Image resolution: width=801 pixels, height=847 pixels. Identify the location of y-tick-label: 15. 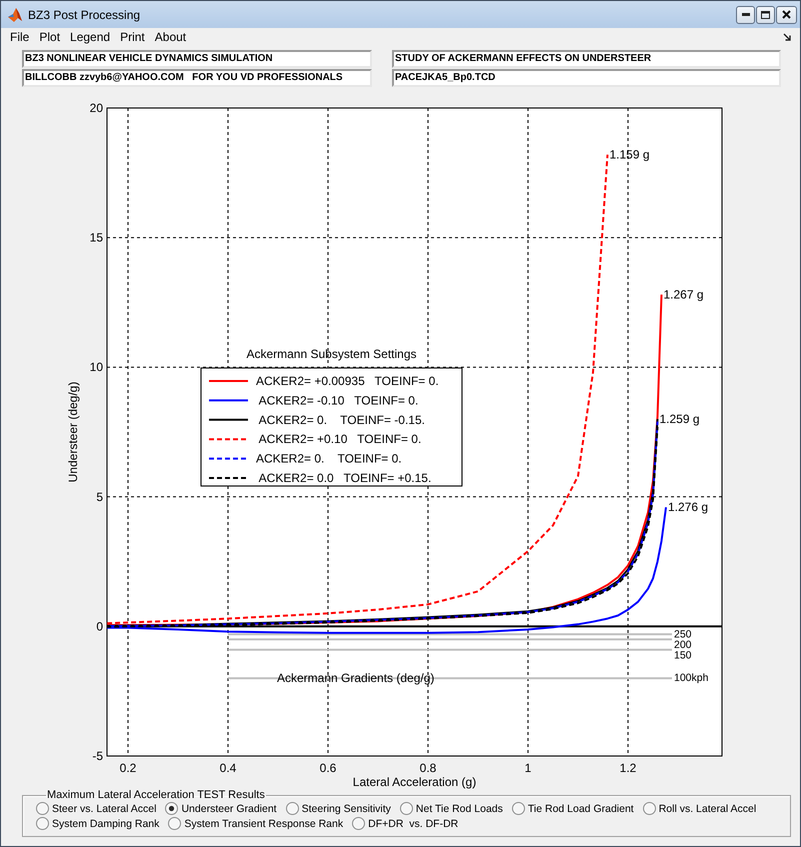
(96, 237).